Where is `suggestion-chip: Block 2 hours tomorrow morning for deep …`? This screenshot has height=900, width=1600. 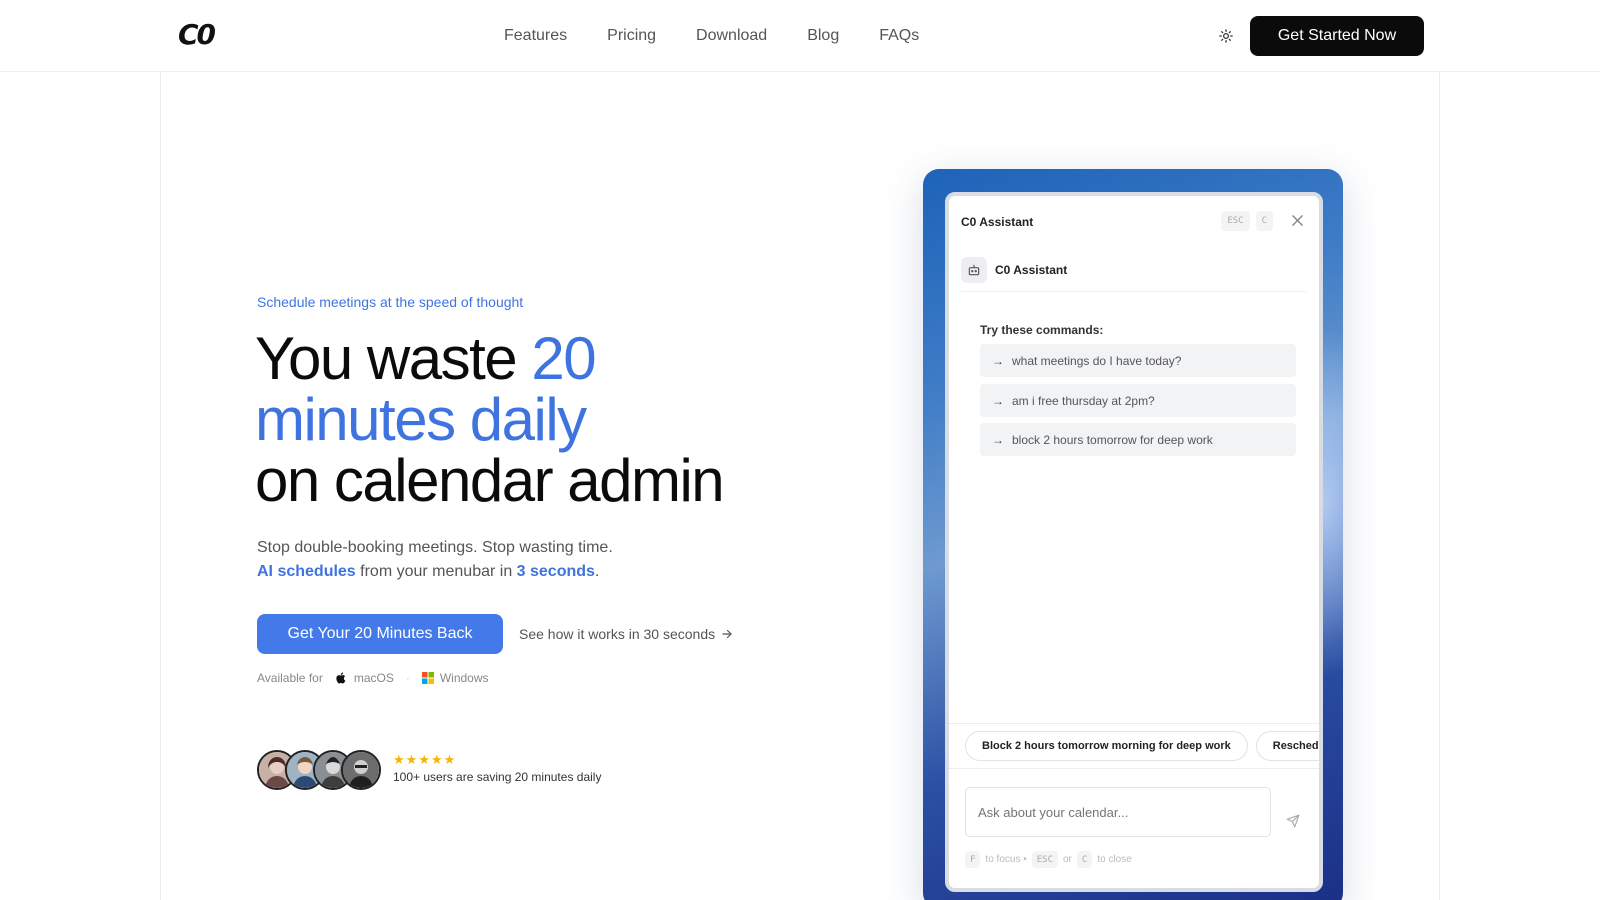 suggestion-chip: Block 2 hours tomorrow morning for deep … is located at coordinates (1106, 746).